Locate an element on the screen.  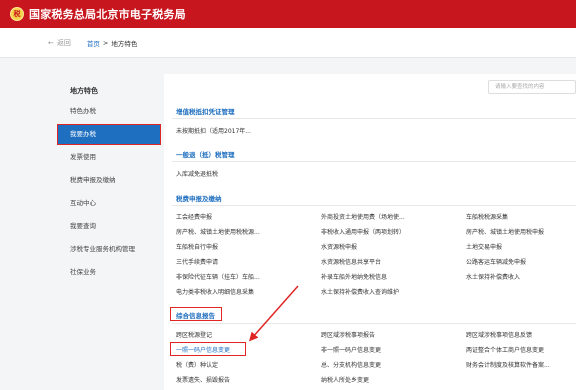
service-link: 两证整合个体工商户信息变更 is located at coordinates (505, 349).